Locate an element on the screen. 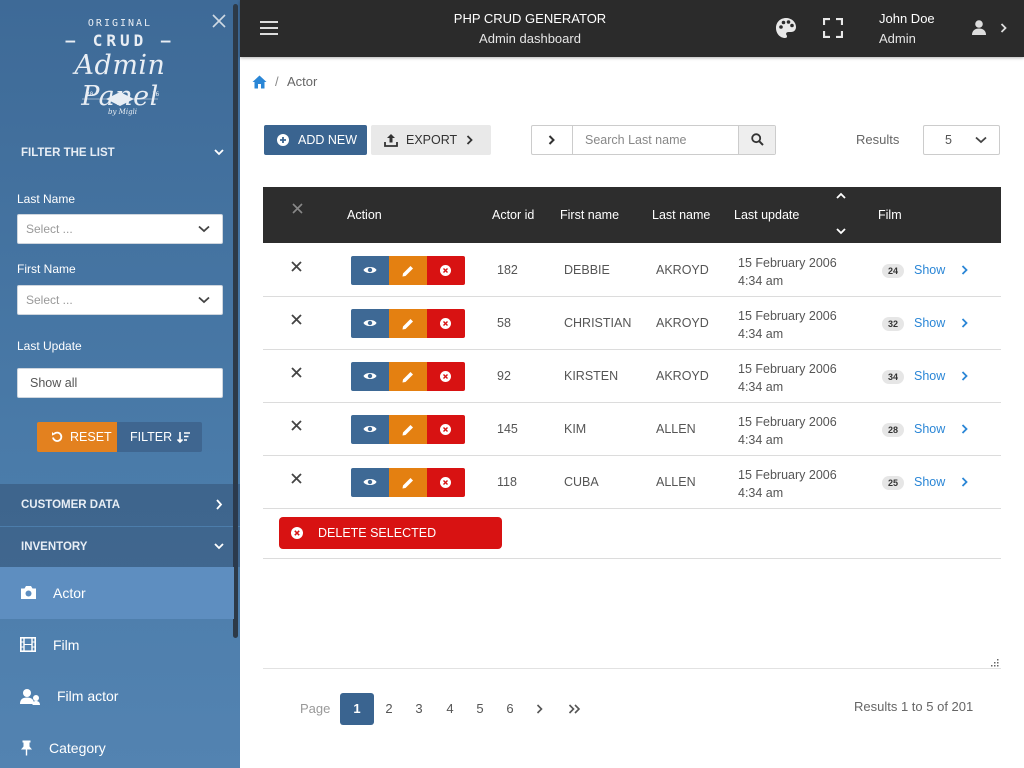 This screenshot has height=768, width=1024. page-button-1: 1 is located at coordinates (357, 709).